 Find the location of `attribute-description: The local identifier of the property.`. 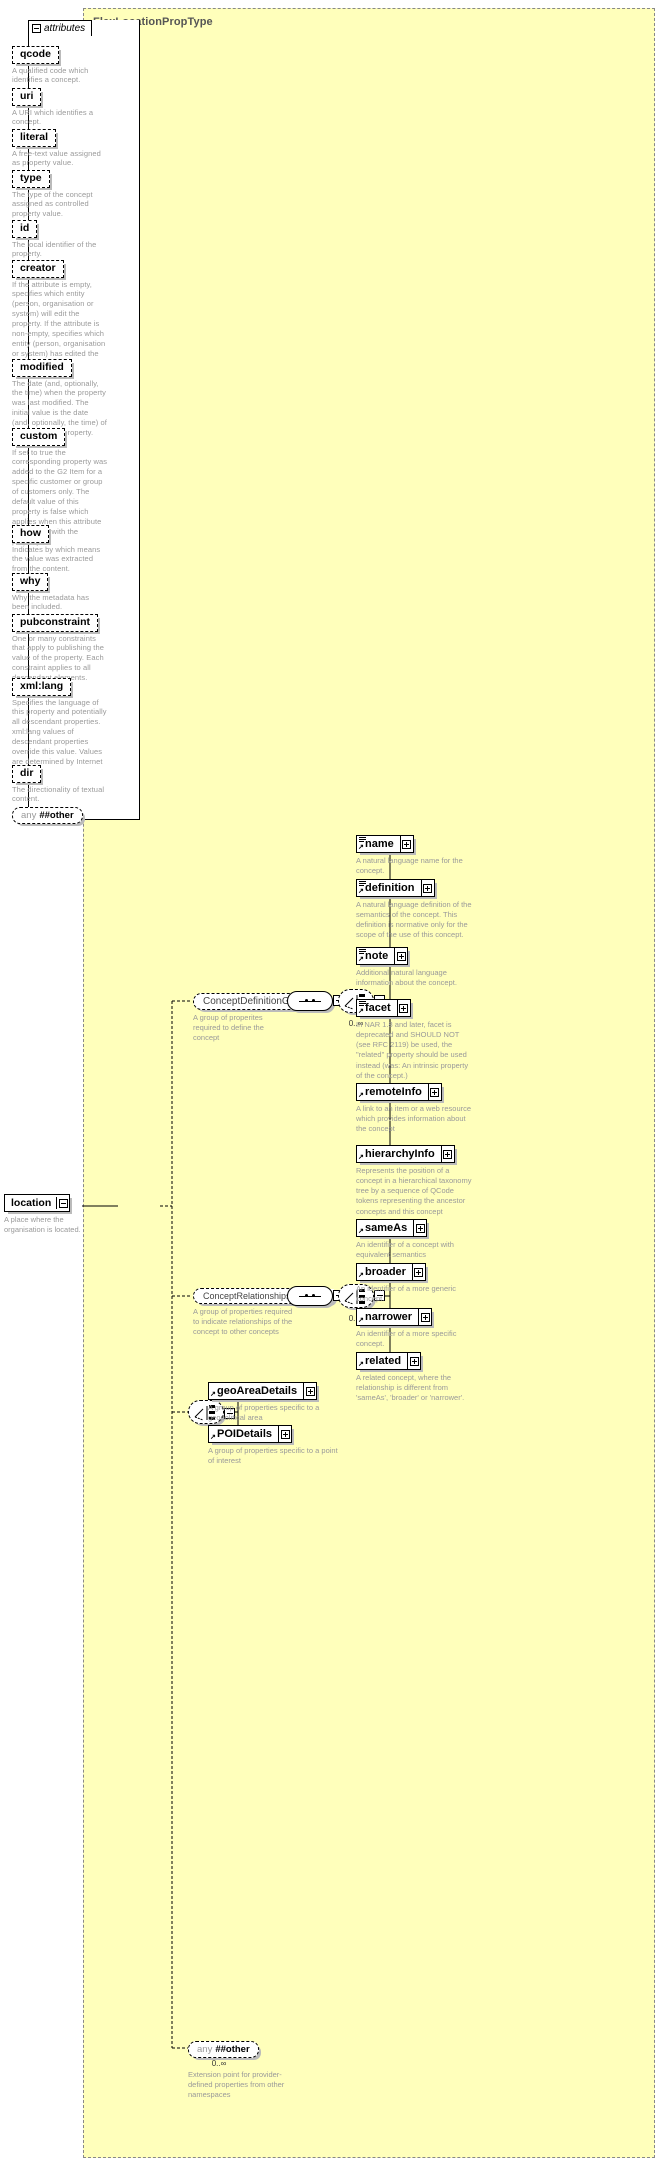

attribute-description: The local identifier of the property. is located at coordinates (54, 249).